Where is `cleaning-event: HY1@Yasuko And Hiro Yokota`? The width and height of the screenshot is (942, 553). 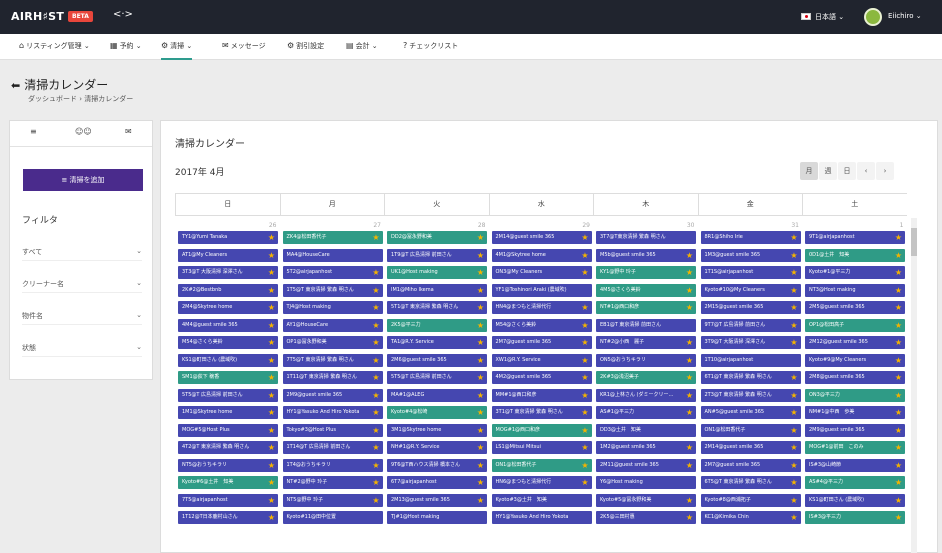
cleaning-event: HY1@Yasuko And Hiro Yokota is located at coordinates (541, 517).